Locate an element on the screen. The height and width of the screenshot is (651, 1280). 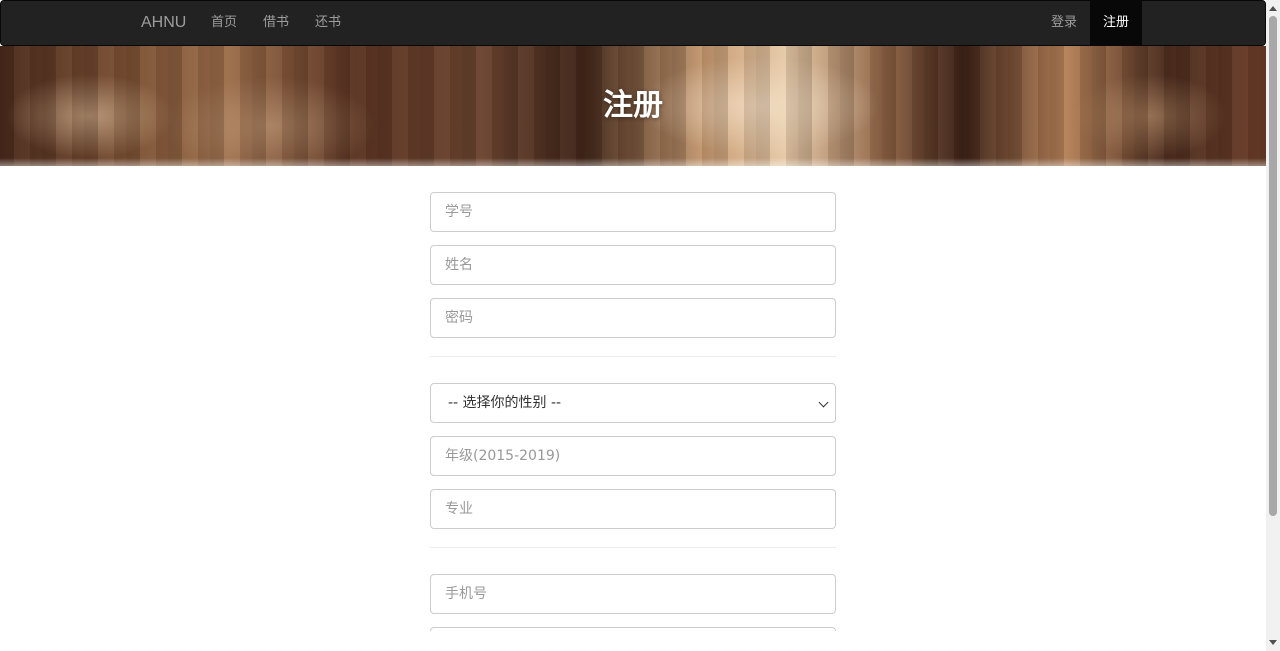
page-title: 注册 is located at coordinates (633, 105).